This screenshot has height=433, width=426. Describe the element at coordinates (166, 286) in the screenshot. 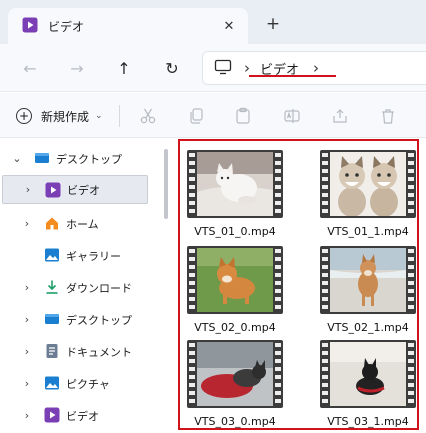

I see `navigation-scrollbar` at that location.